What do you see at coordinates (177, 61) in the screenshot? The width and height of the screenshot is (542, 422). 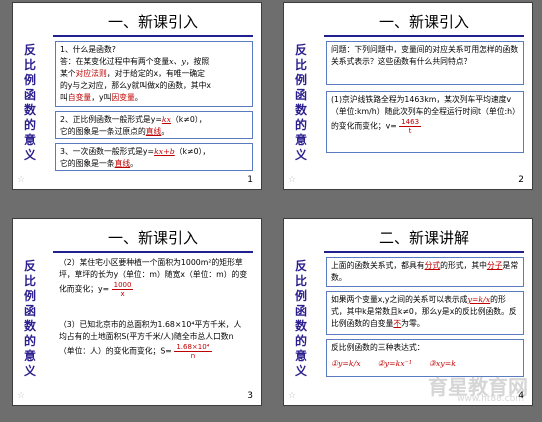 I see `variables: x、y` at bounding box center [177, 61].